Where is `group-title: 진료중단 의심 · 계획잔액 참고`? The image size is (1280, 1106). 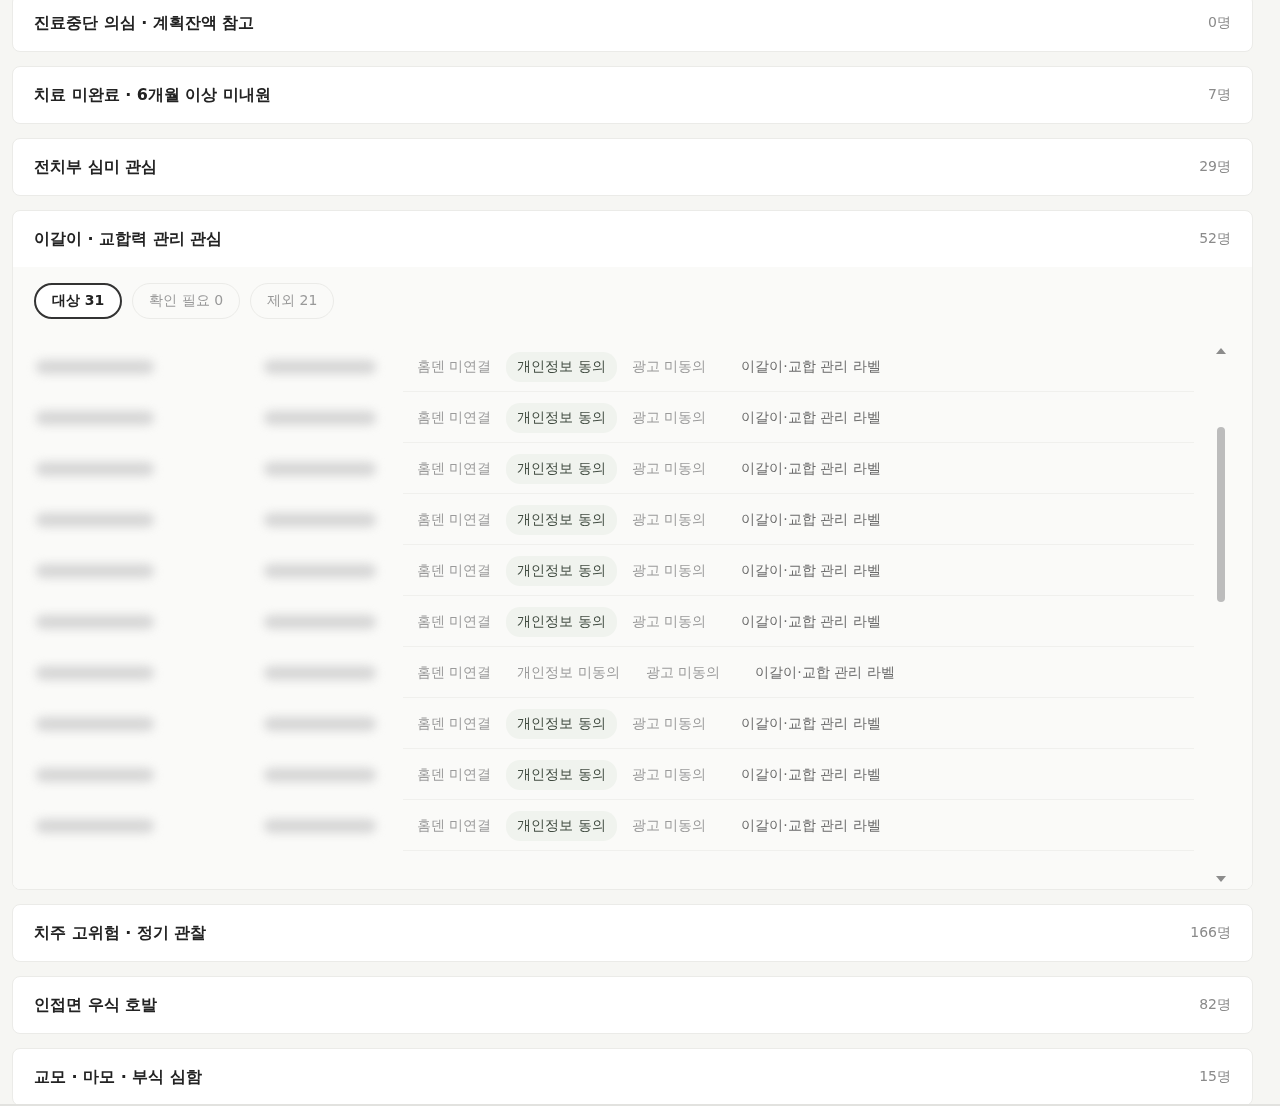 group-title: 진료중단 의심 · 계획잔액 참고 is located at coordinates (144, 23).